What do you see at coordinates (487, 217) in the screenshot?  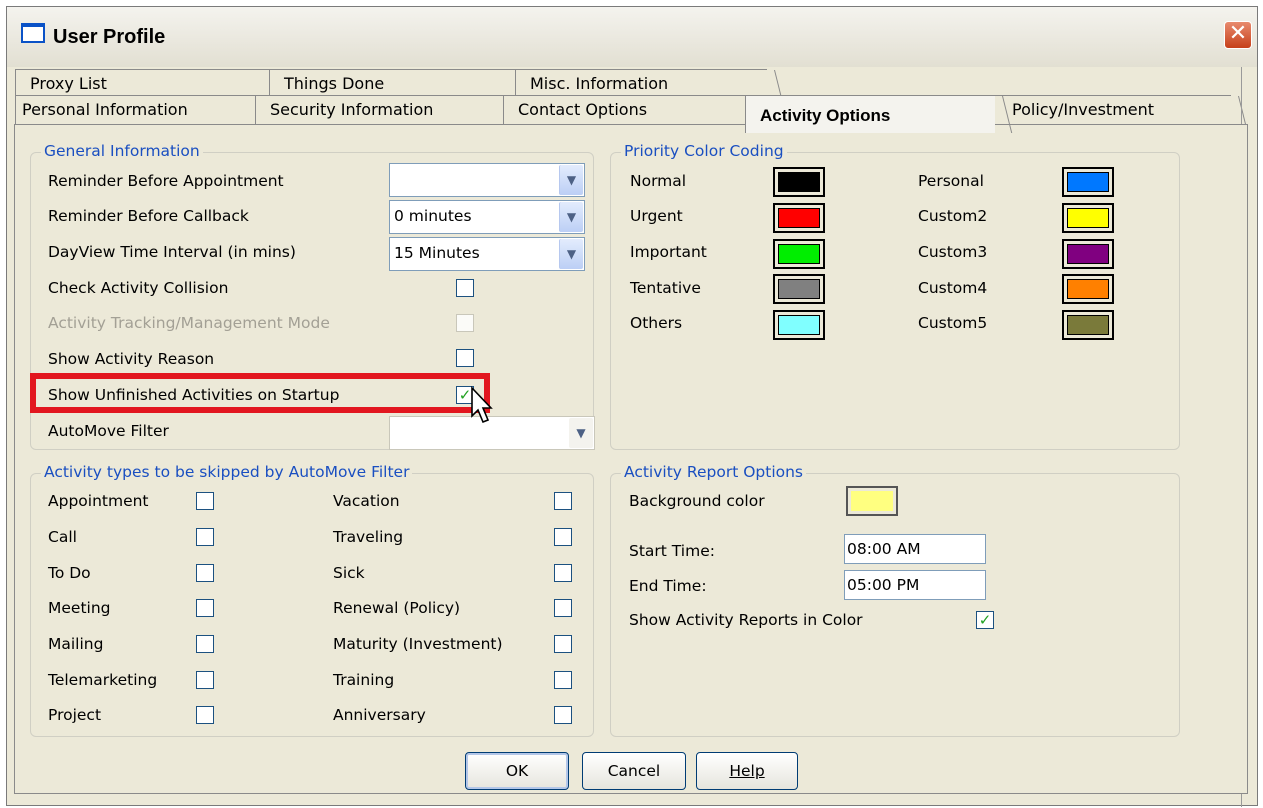 I see `reminder-callback-select: 0 minutes ▼` at bounding box center [487, 217].